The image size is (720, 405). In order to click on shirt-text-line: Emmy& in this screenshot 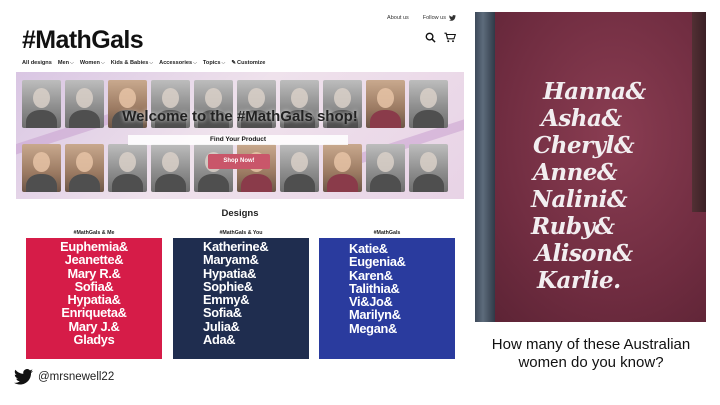, I will do `click(226, 300)`.